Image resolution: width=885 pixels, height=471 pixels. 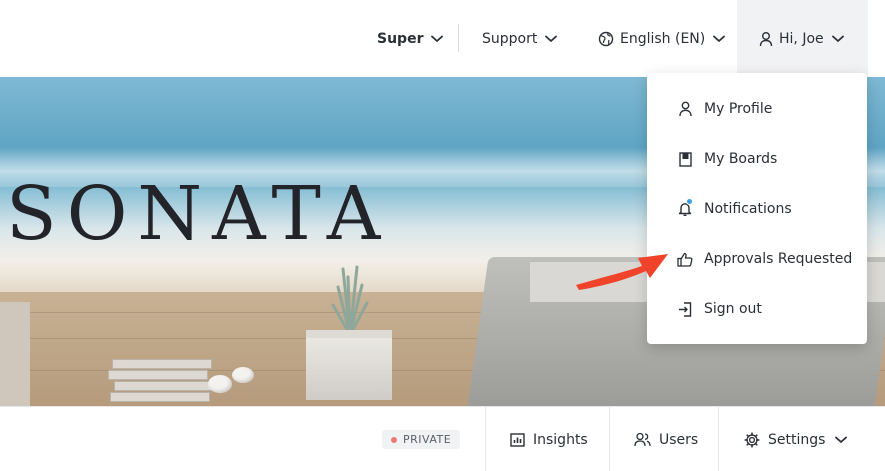 I want to click on settings-menu: Settings, so click(x=796, y=439).